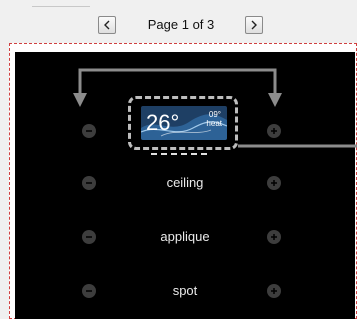  I want to click on ceiling-label: ceiling, so click(185, 182).